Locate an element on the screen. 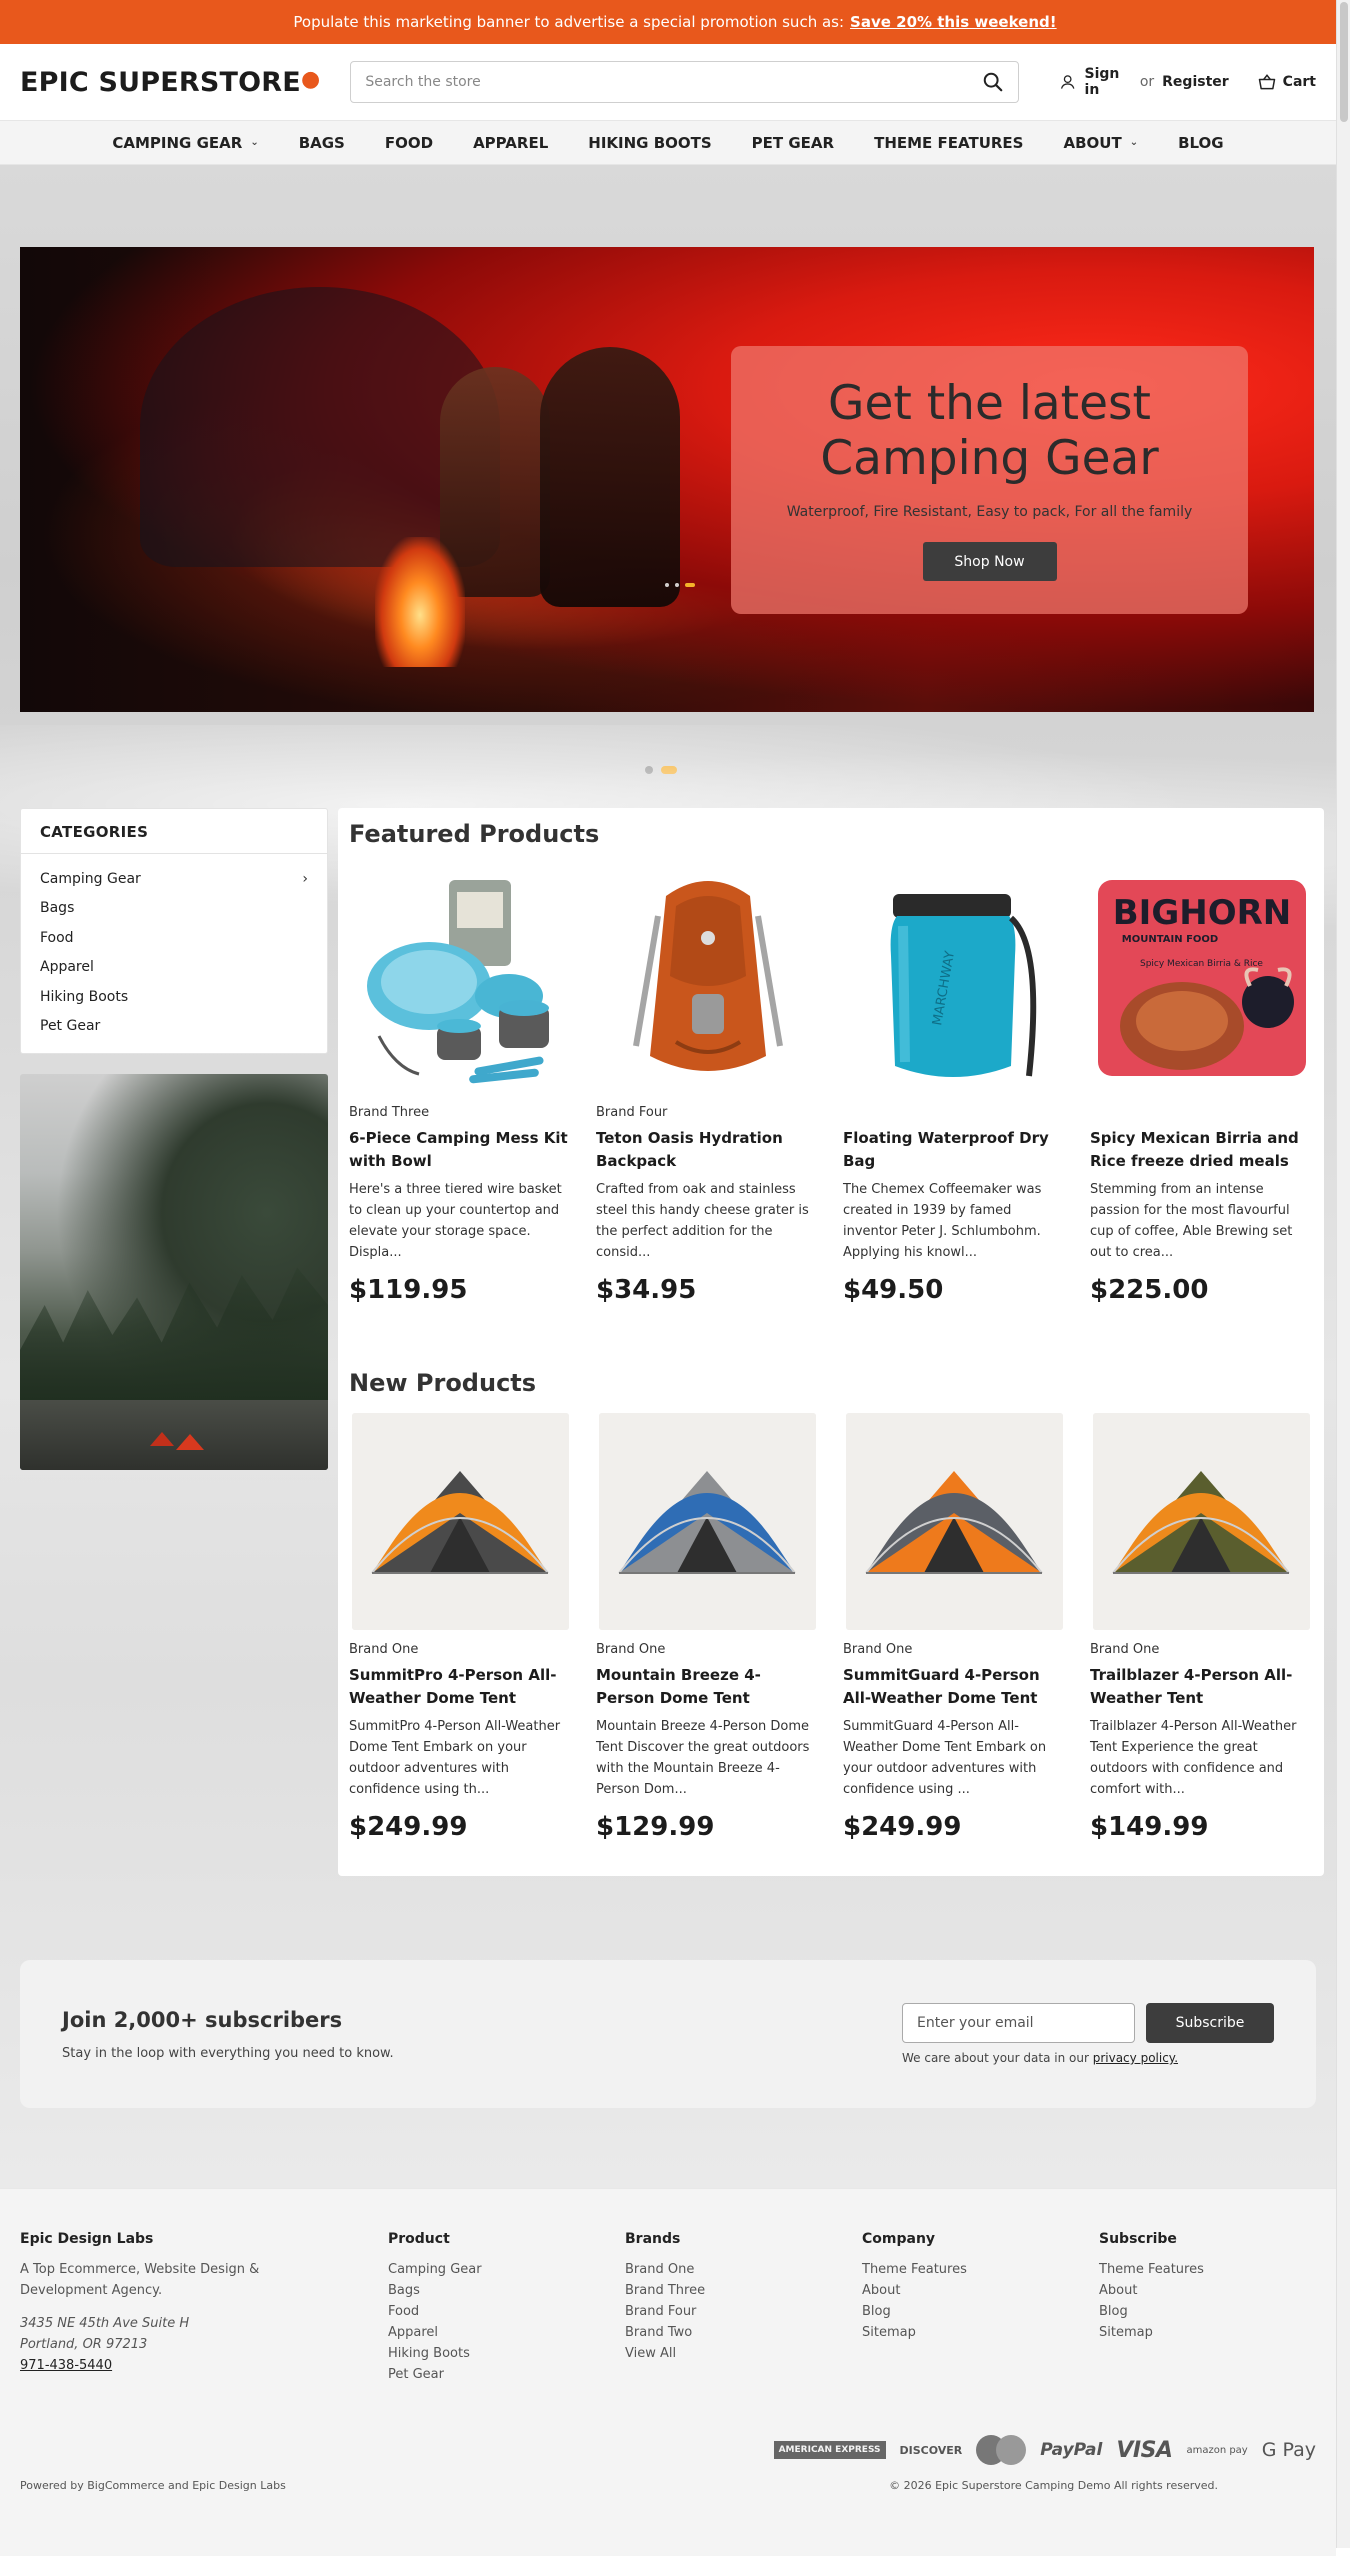 This screenshot has height=2556, width=1350. category-label: Apparel is located at coordinates (67, 967).